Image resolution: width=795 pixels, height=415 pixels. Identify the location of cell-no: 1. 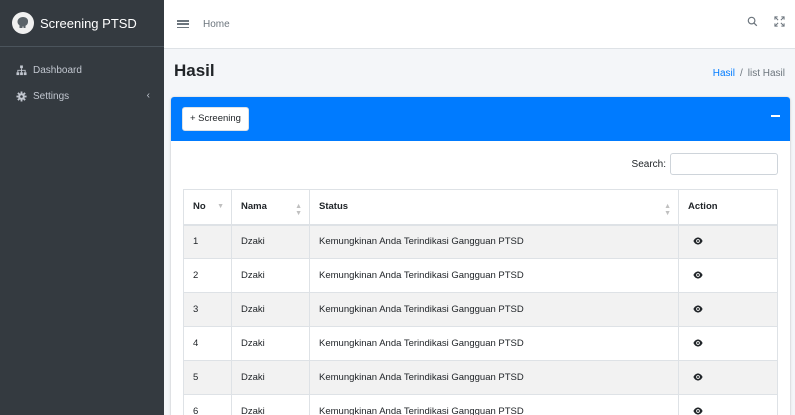
(207, 241).